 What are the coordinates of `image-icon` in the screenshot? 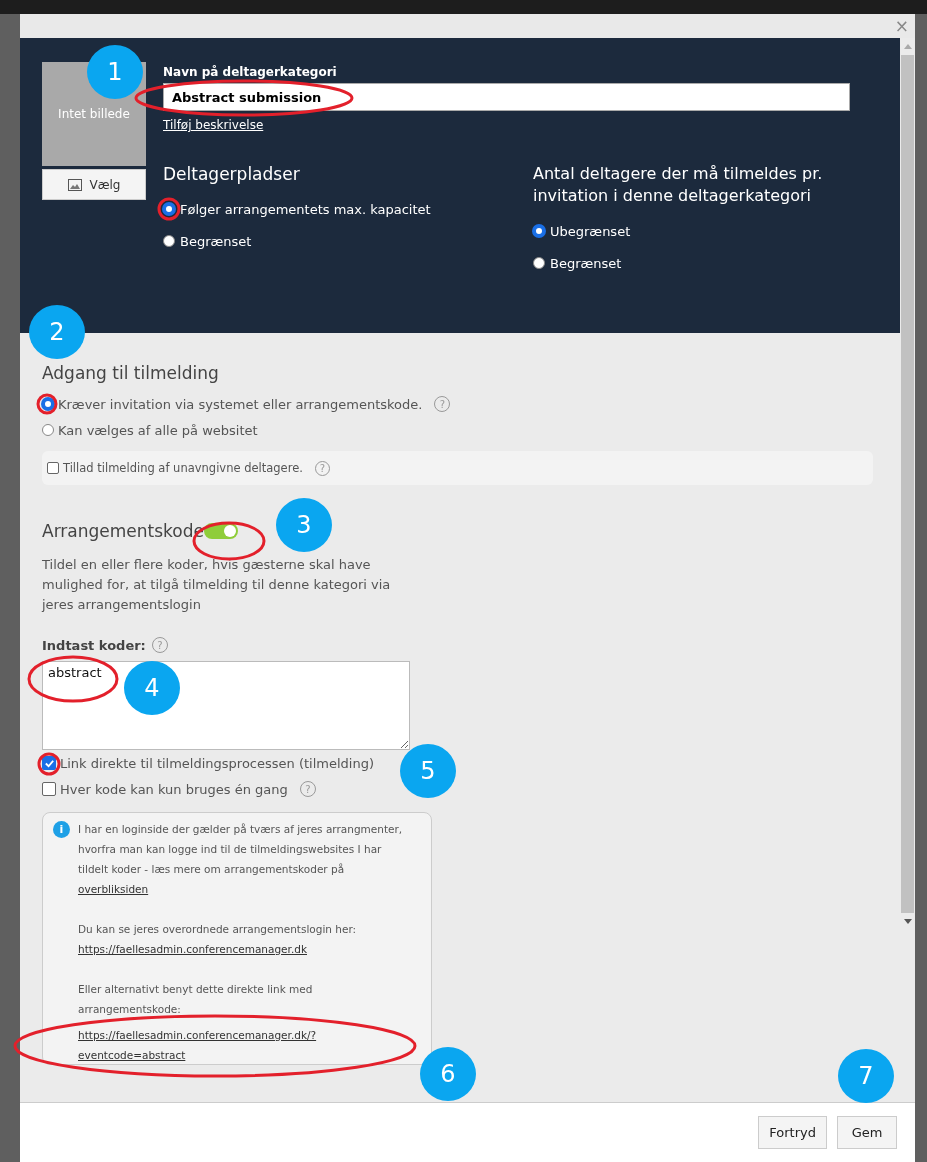 It's located at (74, 184).